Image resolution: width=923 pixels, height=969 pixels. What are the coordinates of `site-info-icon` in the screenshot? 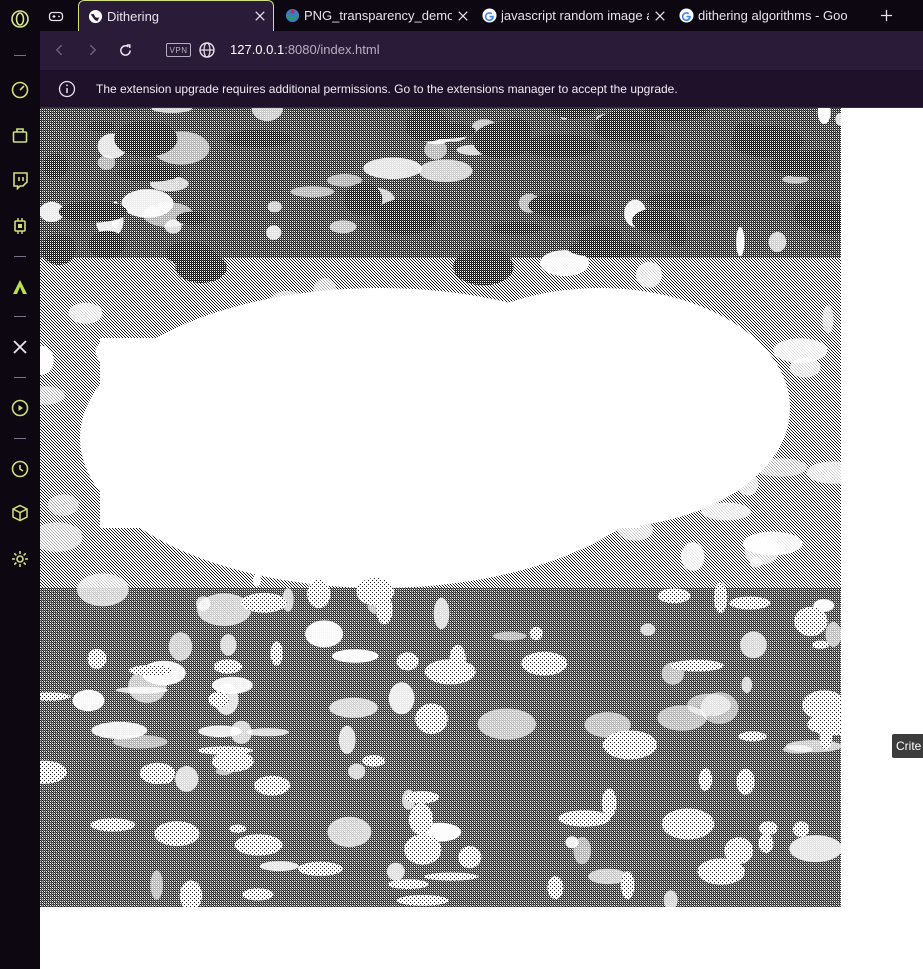 It's located at (207, 50).